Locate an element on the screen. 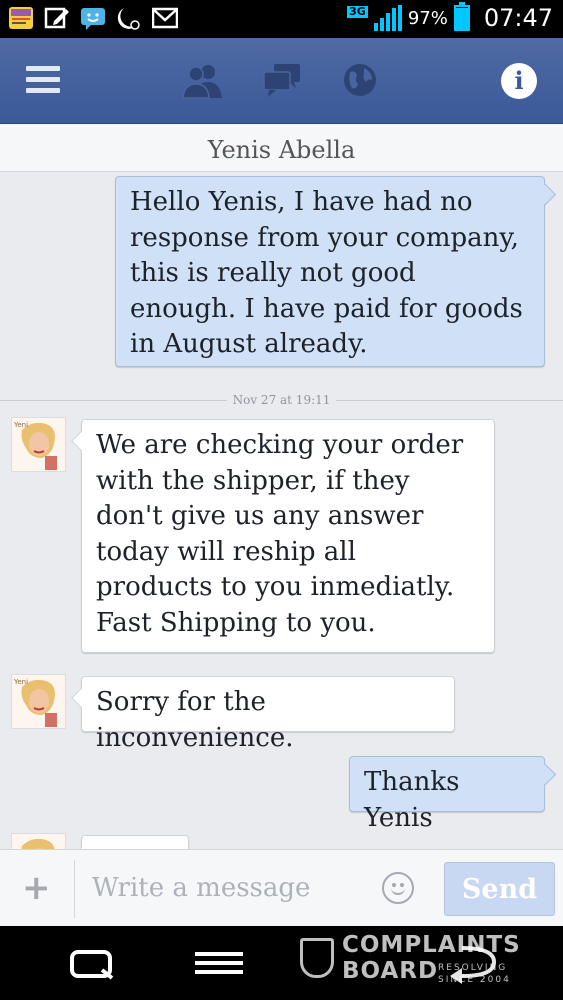 The width and height of the screenshot is (563, 1000). signal-icon is located at coordinates (387, 18).